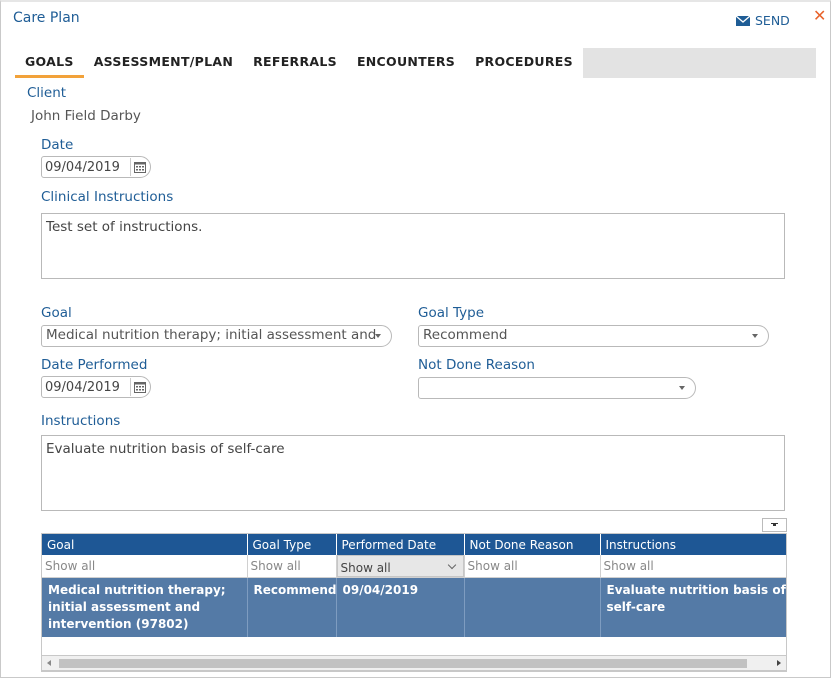 The width and height of the screenshot is (831, 678). I want to click on close-icon: ✕, so click(819, 16).